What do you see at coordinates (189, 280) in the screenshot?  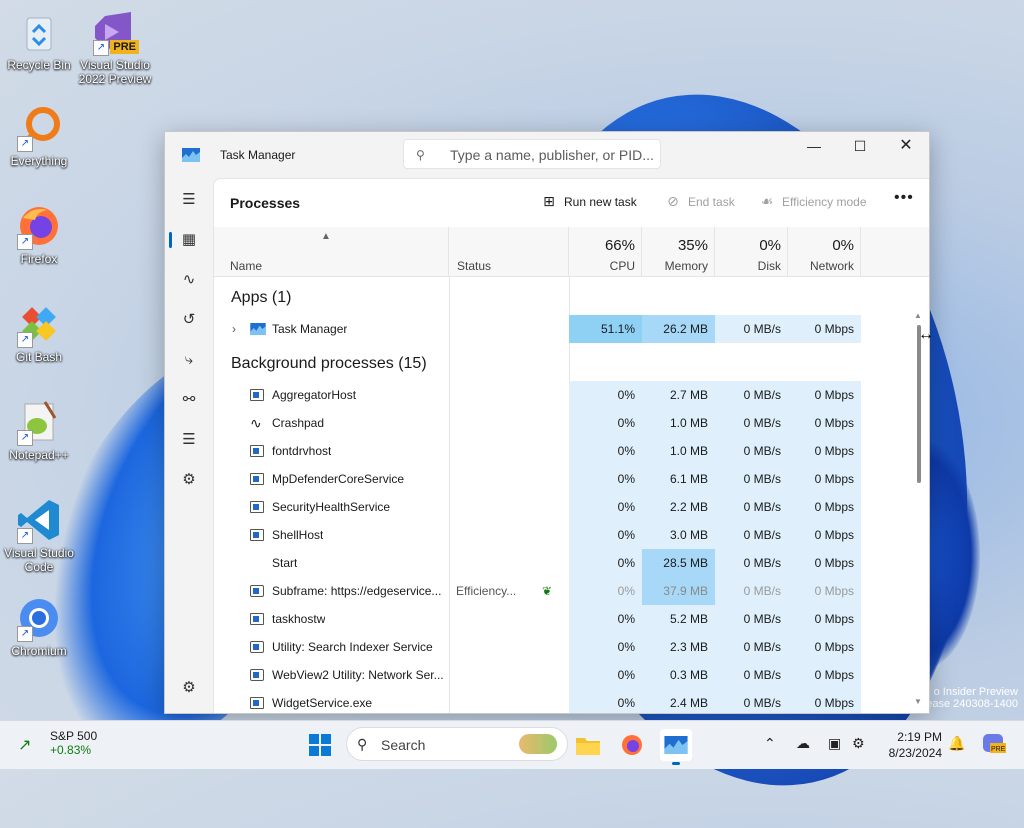 I see `nav-performance-icon: ∿` at bounding box center [189, 280].